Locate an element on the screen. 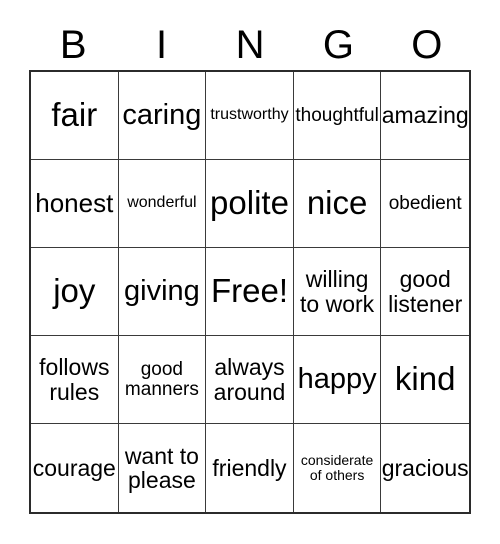  bingo-cell: obedient is located at coordinates (425, 204).